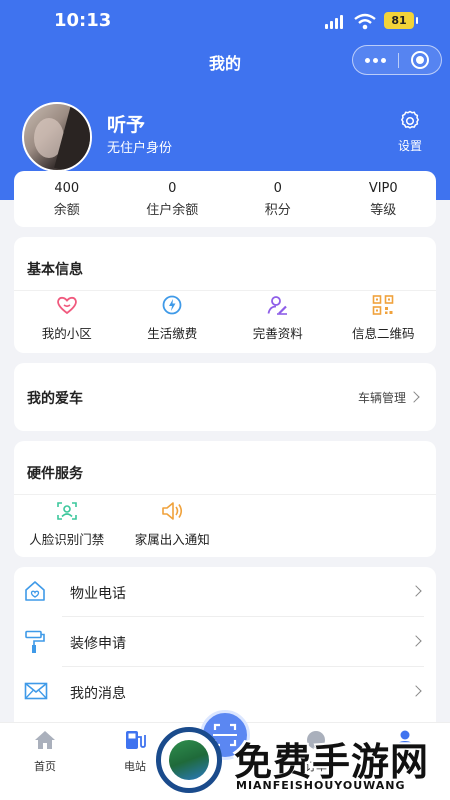 This screenshot has width=450, height=800. What do you see at coordinates (45, 766) in the screenshot?
I see `tab-label: 首页` at bounding box center [45, 766].